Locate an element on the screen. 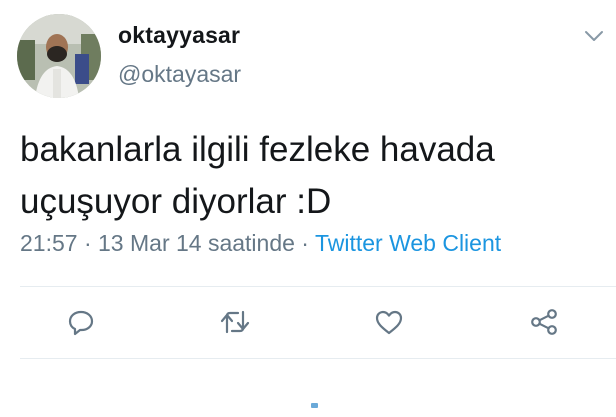 This screenshot has width=616, height=417. tweet-text-line: uçuşuyor diyorlar :D is located at coordinates (176, 201).